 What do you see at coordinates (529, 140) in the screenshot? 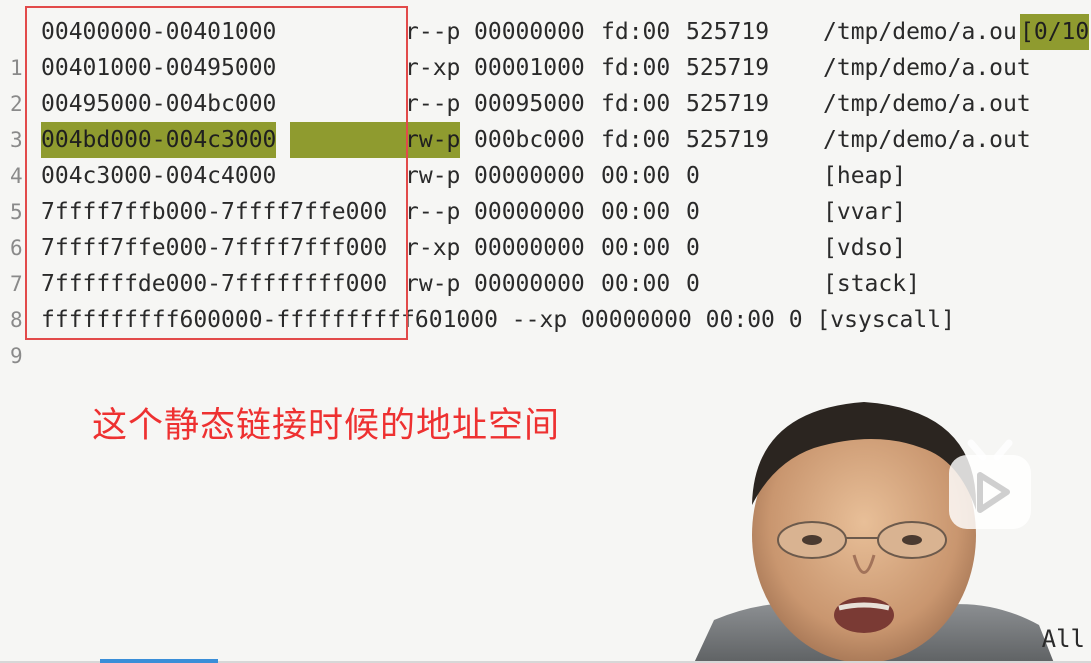
I see `offset: 000bc000` at bounding box center [529, 140].